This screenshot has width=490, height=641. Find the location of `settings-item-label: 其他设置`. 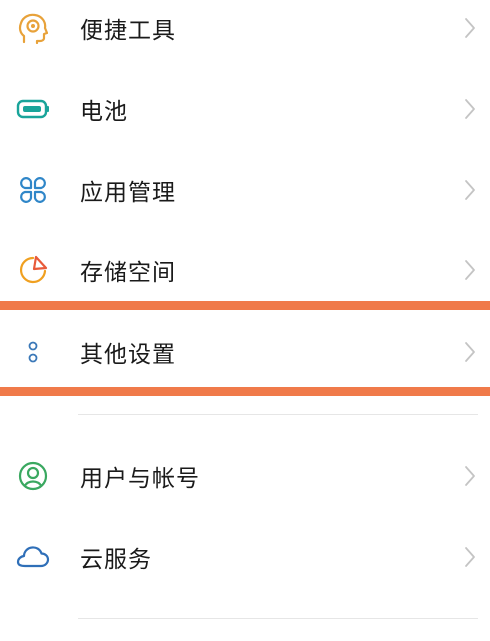

settings-item-label: 其他设置 is located at coordinates (128, 355).